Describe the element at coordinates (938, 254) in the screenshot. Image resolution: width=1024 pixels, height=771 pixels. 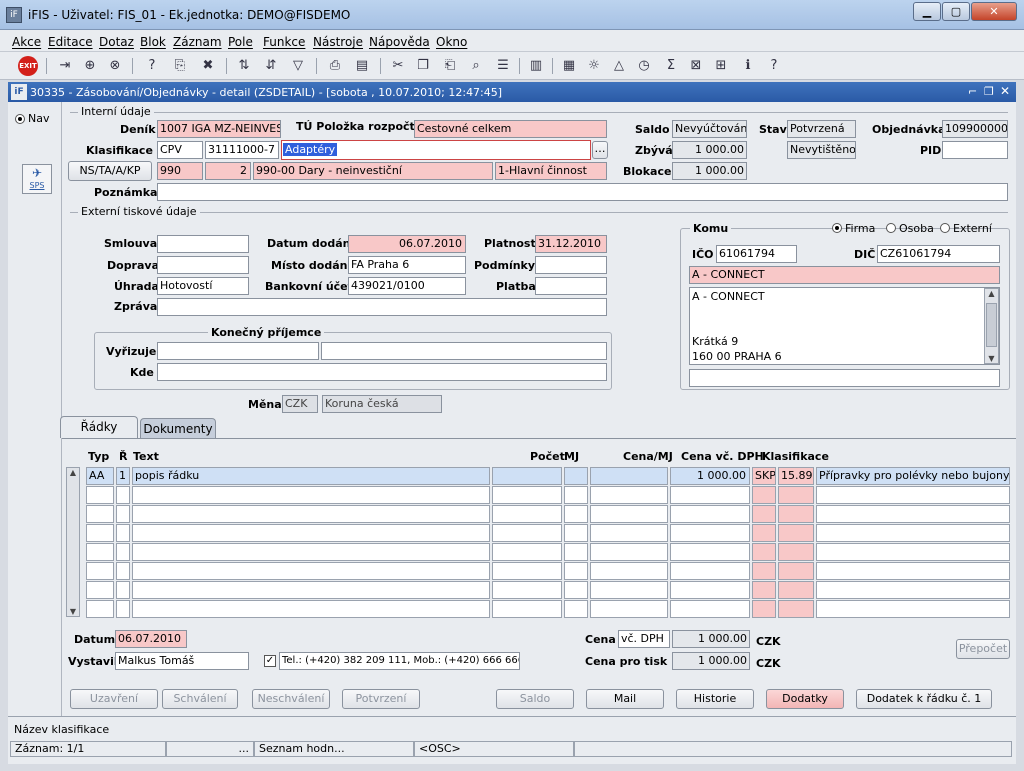
I see `dic-field: CZ61061794` at that location.